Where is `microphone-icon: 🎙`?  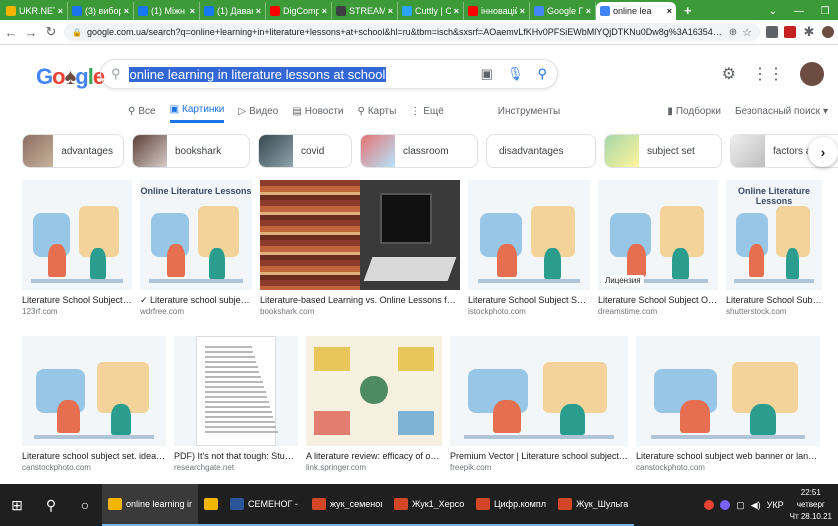 microphone-icon: 🎙 is located at coordinates (515, 74).